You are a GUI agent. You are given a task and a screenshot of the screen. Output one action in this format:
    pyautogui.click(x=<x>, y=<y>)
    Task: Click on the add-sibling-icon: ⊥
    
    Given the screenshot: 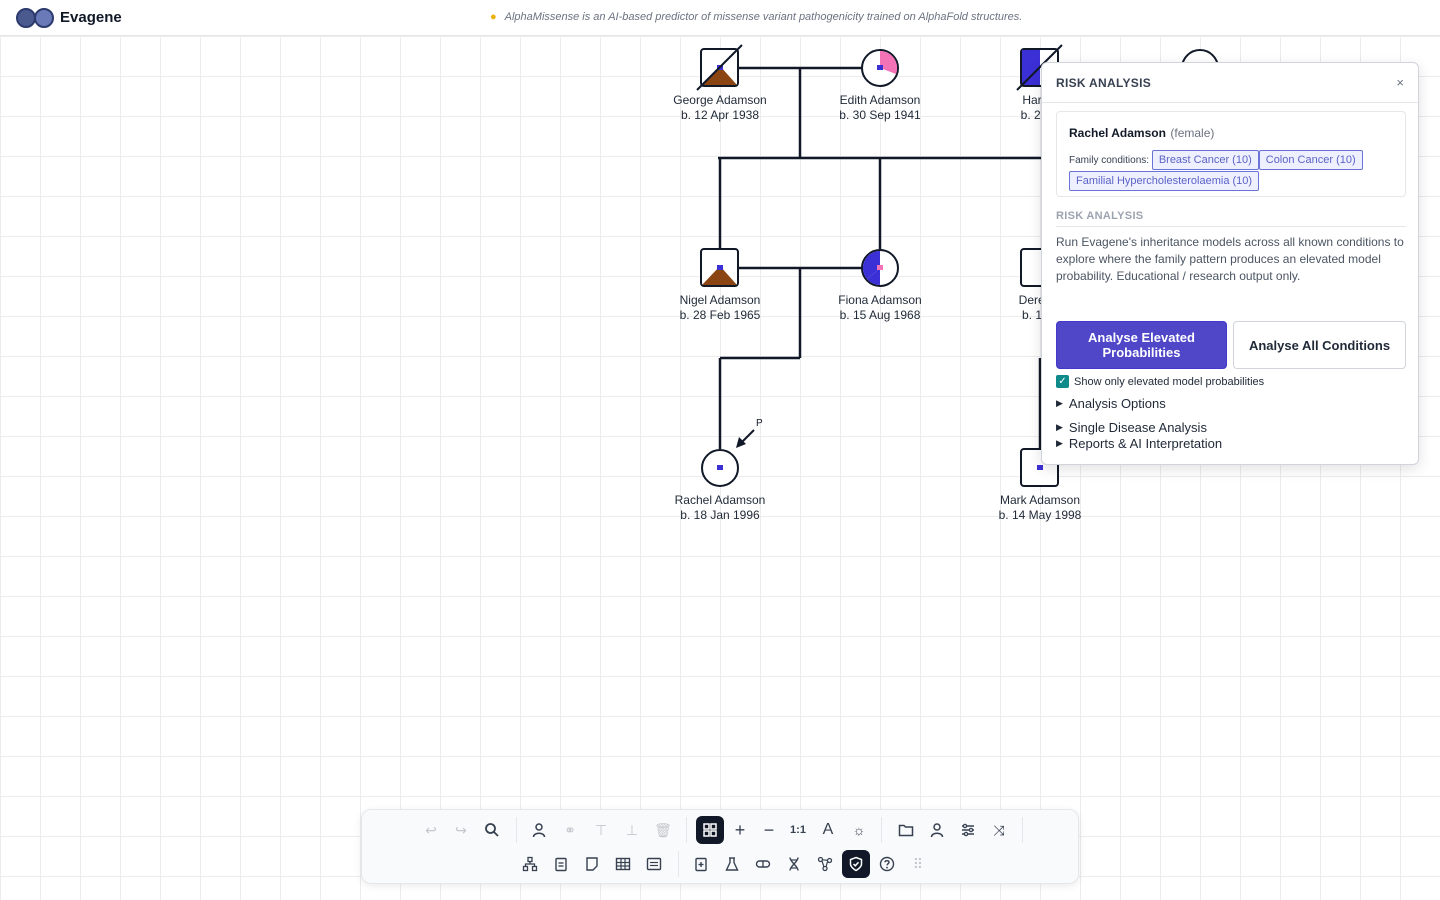 What is the action you would take?
    pyautogui.click(x=632, y=830)
    